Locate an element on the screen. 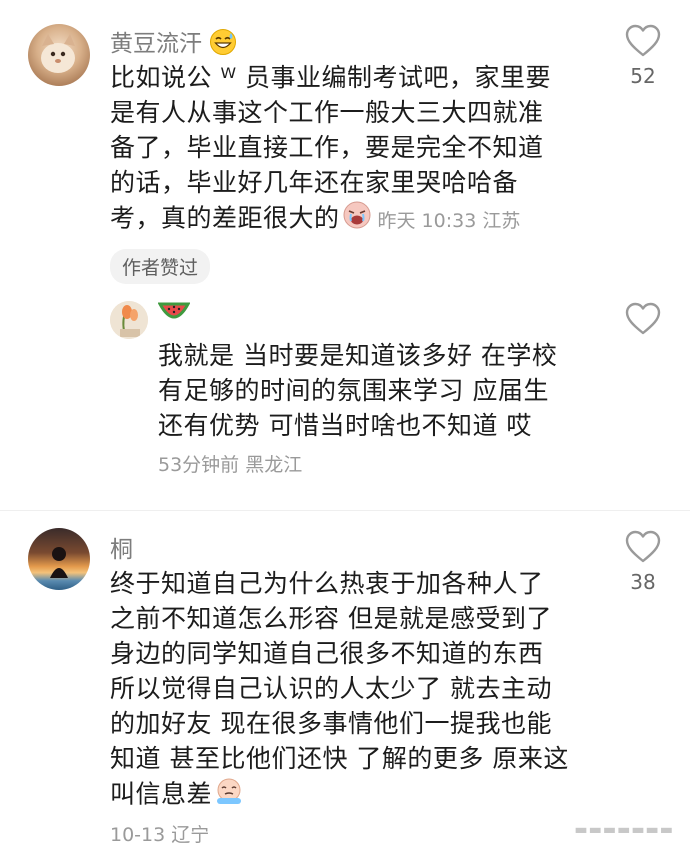 The width and height of the screenshot is (690, 852). like-count: 38 is located at coordinates (643, 582).